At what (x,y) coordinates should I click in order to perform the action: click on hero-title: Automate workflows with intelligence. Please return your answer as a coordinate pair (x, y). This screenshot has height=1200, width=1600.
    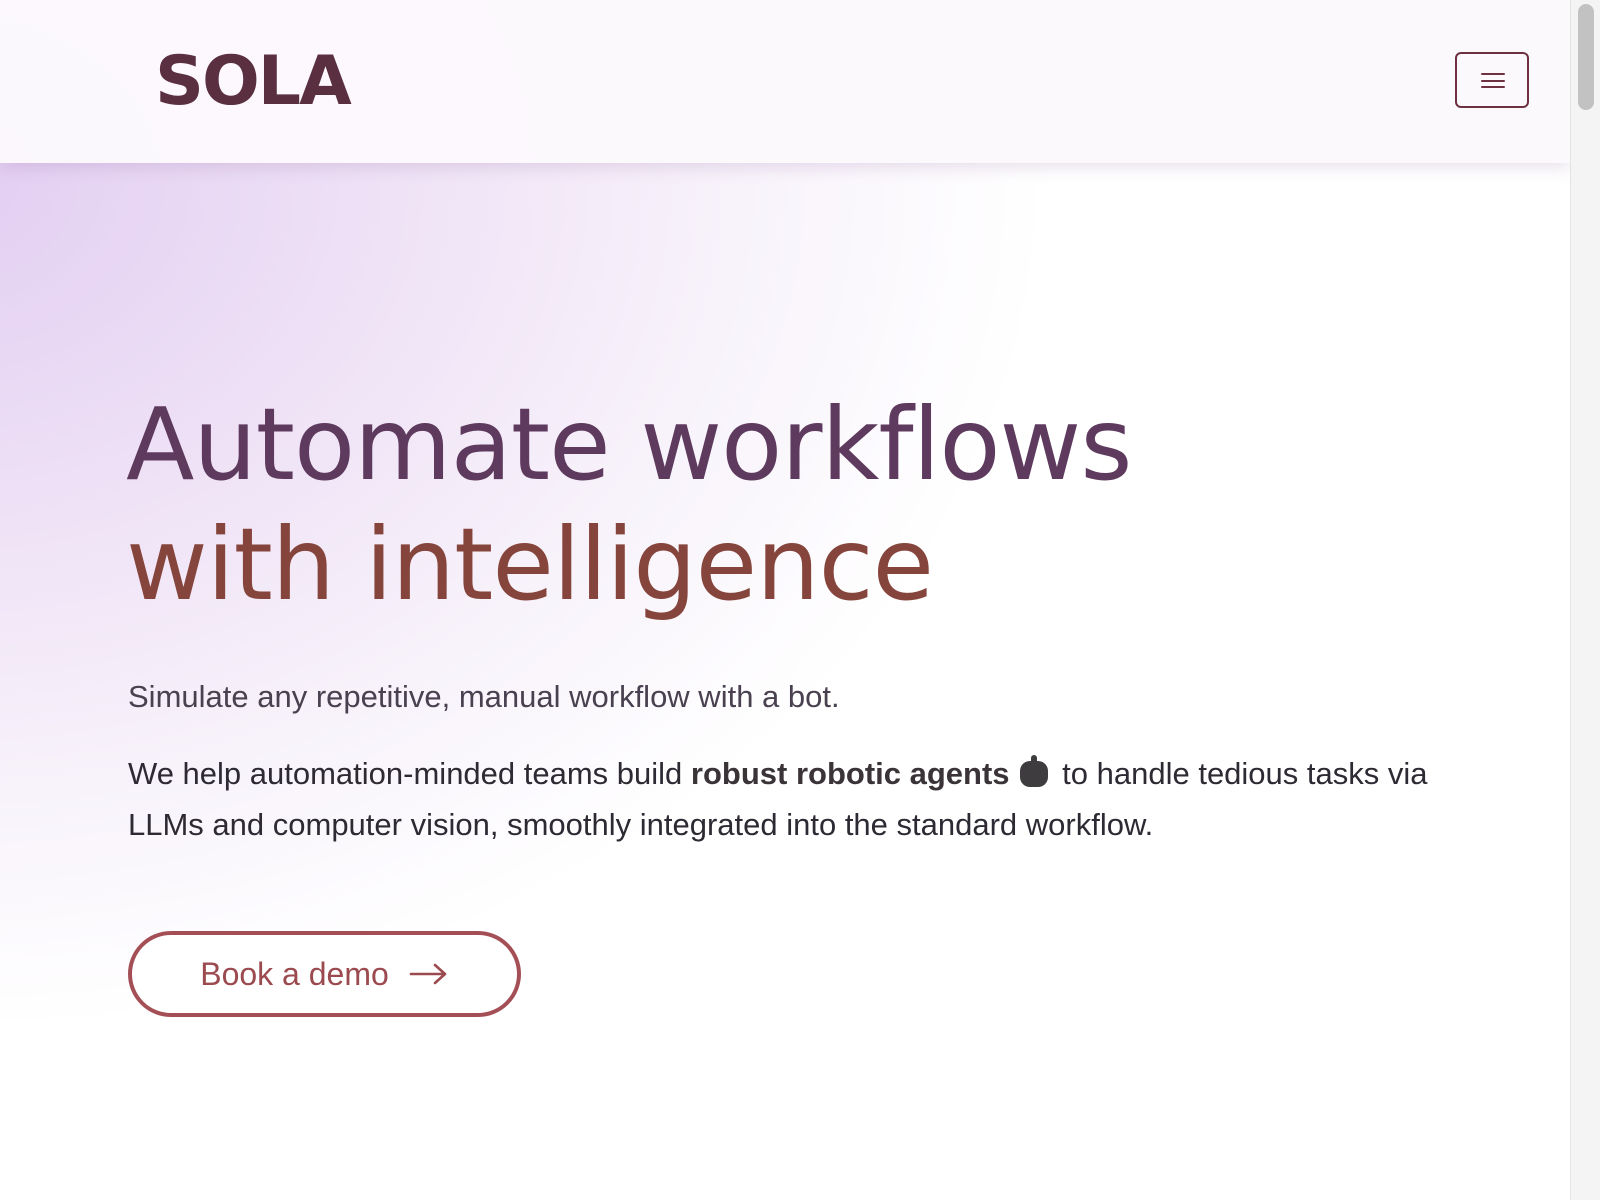
    Looking at the image, I should click on (629, 505).